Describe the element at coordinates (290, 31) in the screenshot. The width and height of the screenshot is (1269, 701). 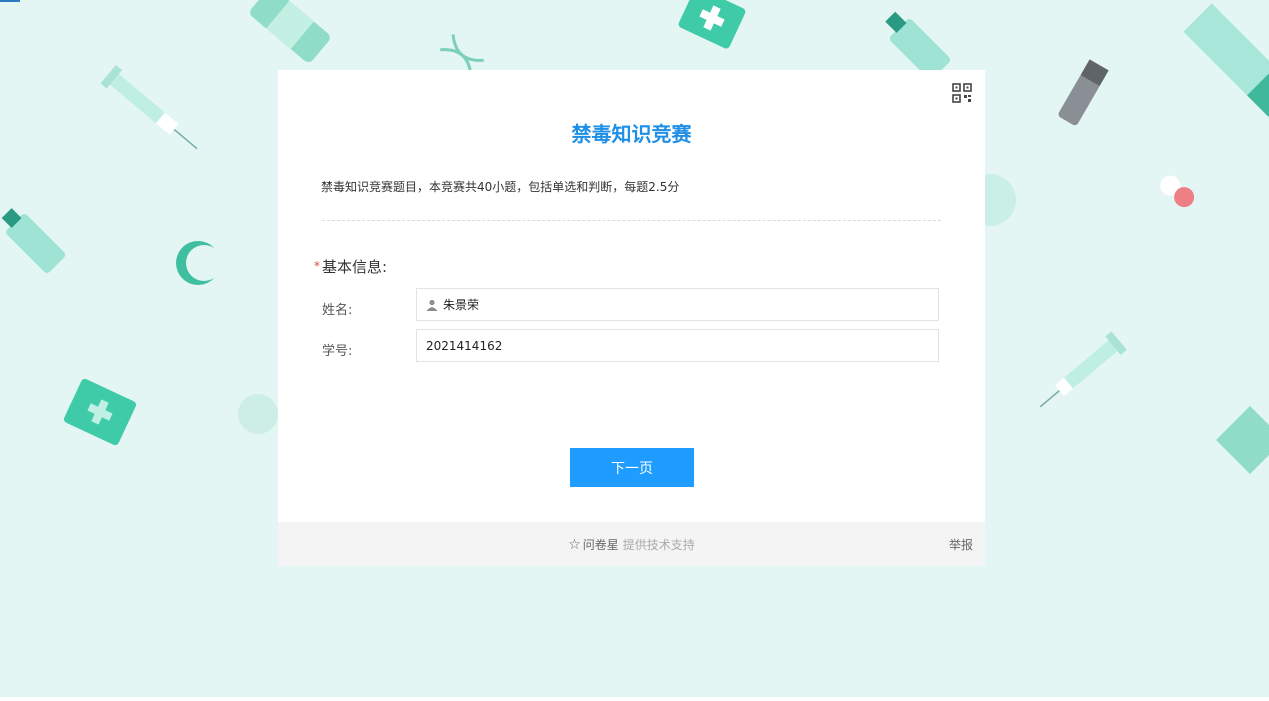
I see `bandage-icon` at that location.